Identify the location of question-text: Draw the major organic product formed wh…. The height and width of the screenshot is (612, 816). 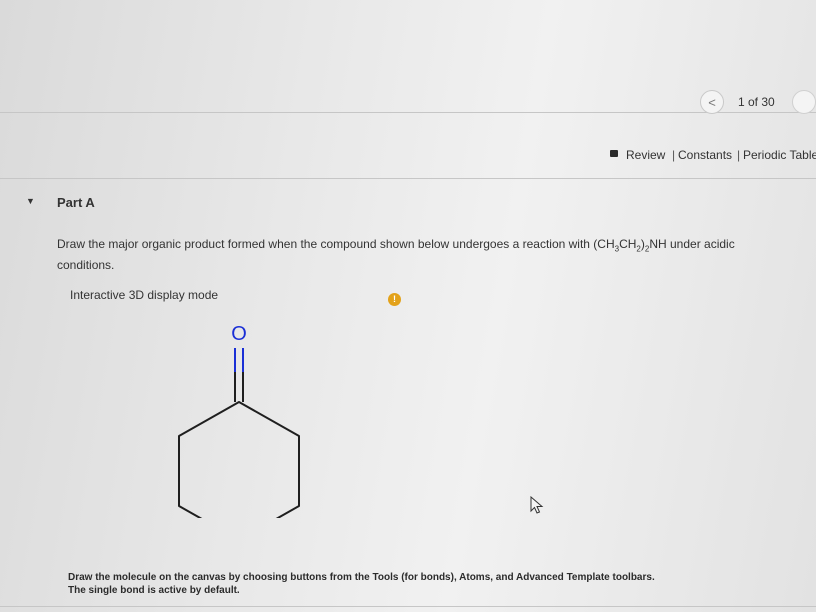
(396, 255).